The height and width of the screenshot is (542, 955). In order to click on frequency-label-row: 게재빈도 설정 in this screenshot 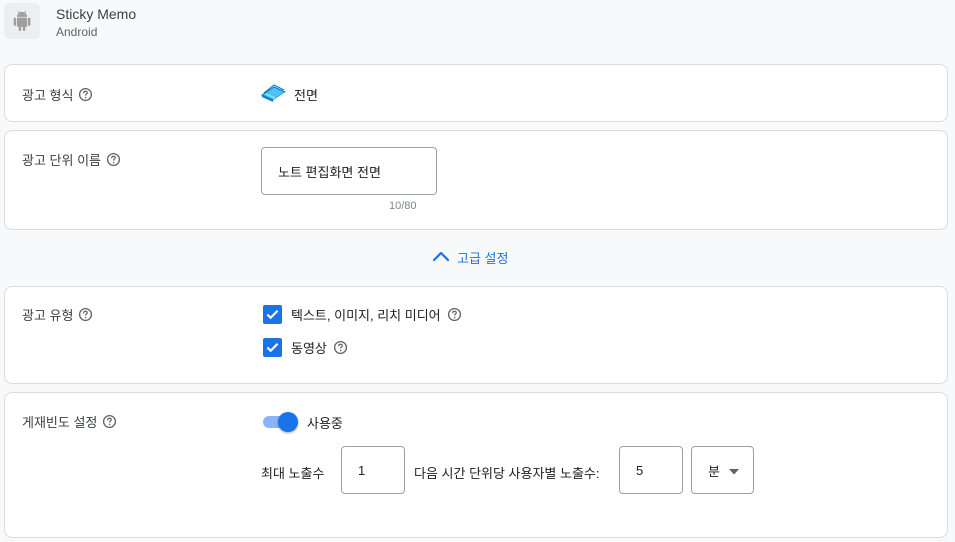, I will do `click(69, 421)`.